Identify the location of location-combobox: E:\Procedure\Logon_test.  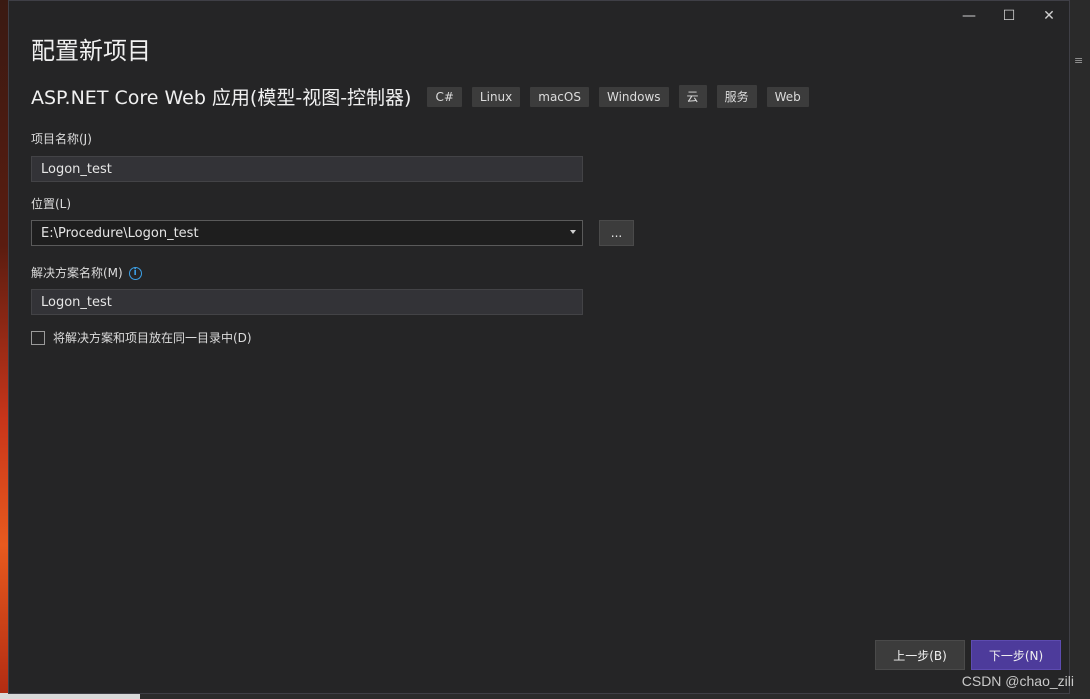
(307, 233).